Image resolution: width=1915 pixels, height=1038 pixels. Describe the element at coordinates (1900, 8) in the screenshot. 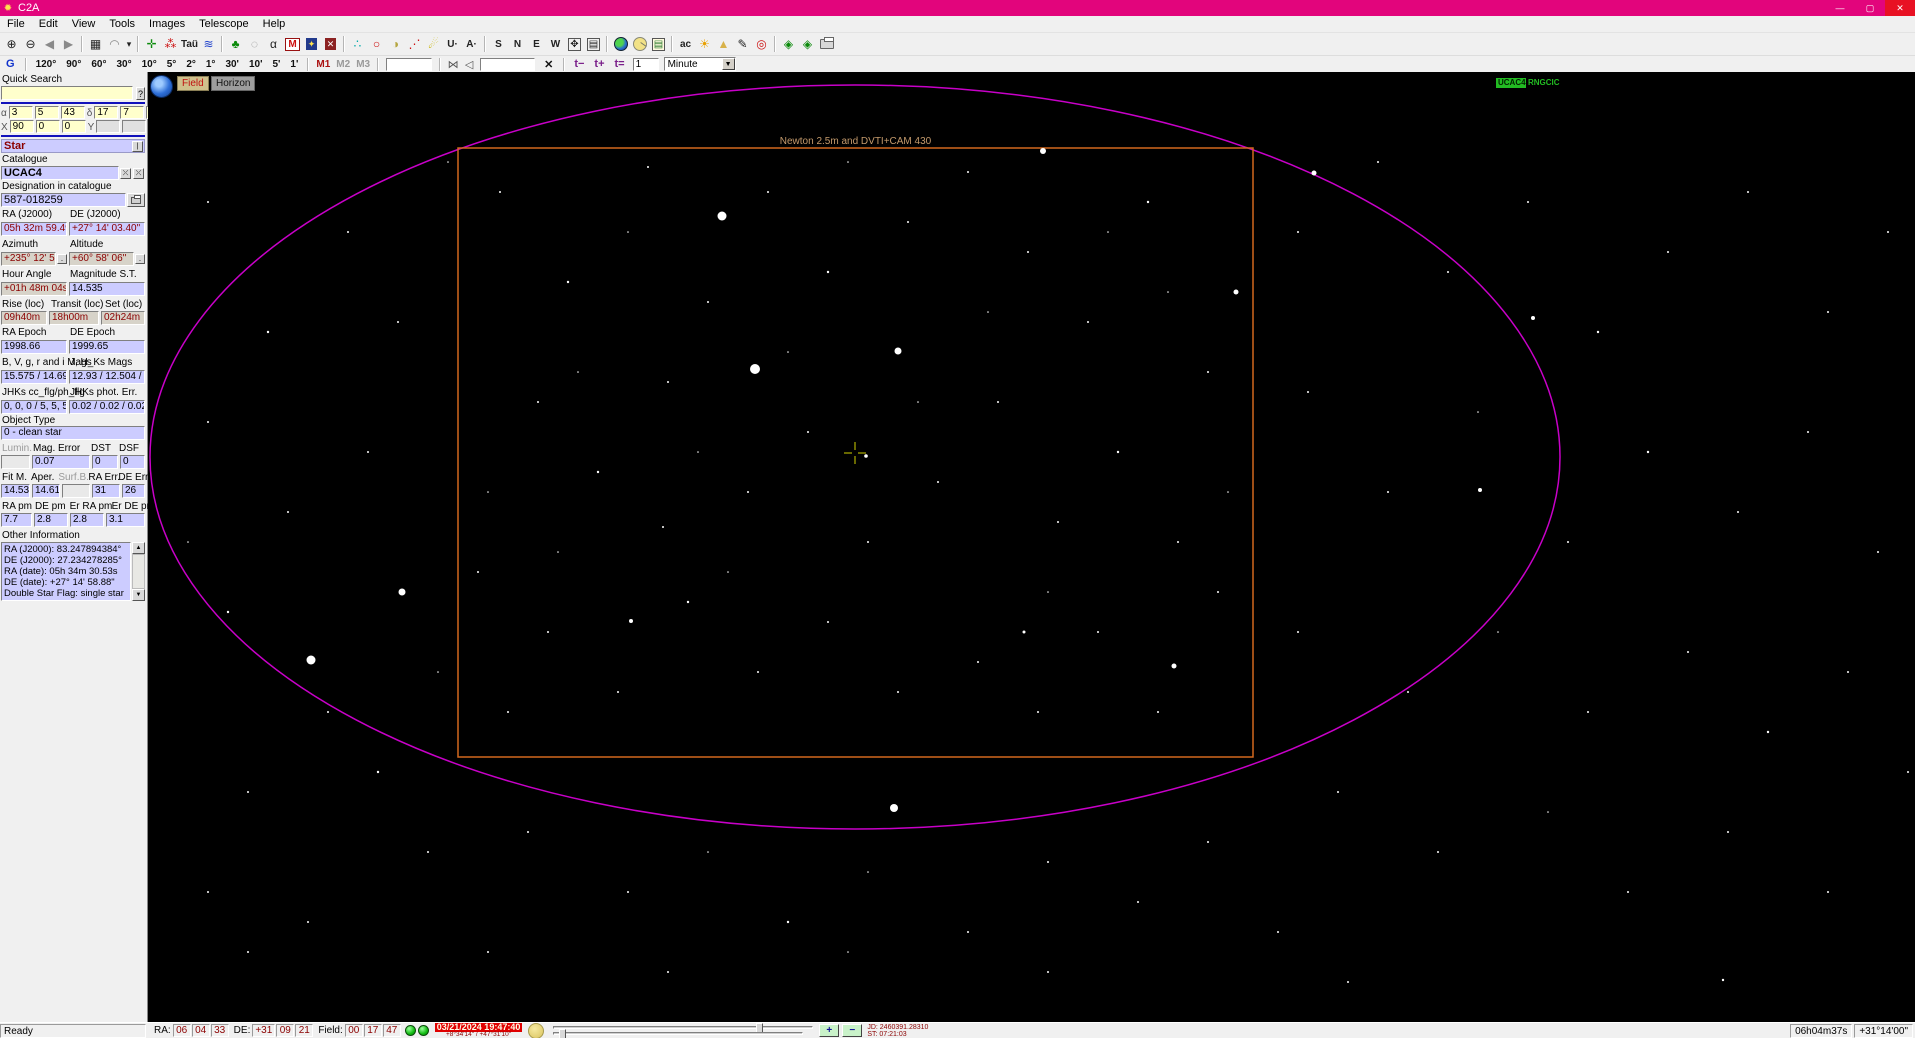

I see `close-button: ✕` at that location.